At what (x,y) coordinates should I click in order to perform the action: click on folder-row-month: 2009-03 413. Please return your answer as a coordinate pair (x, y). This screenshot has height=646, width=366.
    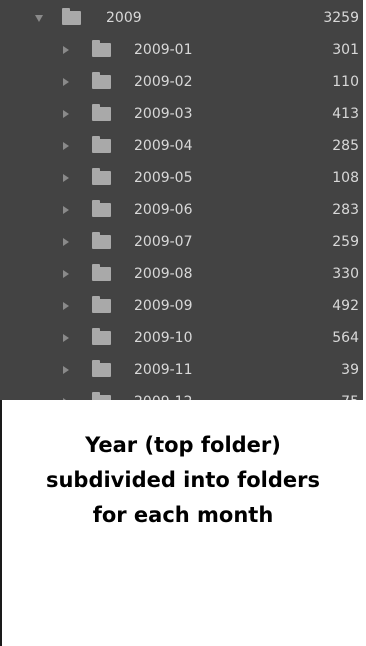
    Looking at the image, I should click on (181, 114).